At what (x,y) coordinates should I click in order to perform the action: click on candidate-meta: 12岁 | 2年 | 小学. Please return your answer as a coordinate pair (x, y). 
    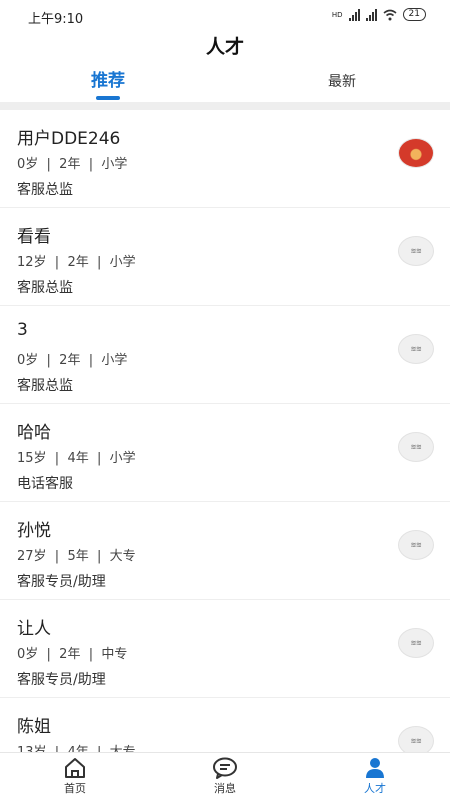
    Looking at the image, I should click on (76, 262).